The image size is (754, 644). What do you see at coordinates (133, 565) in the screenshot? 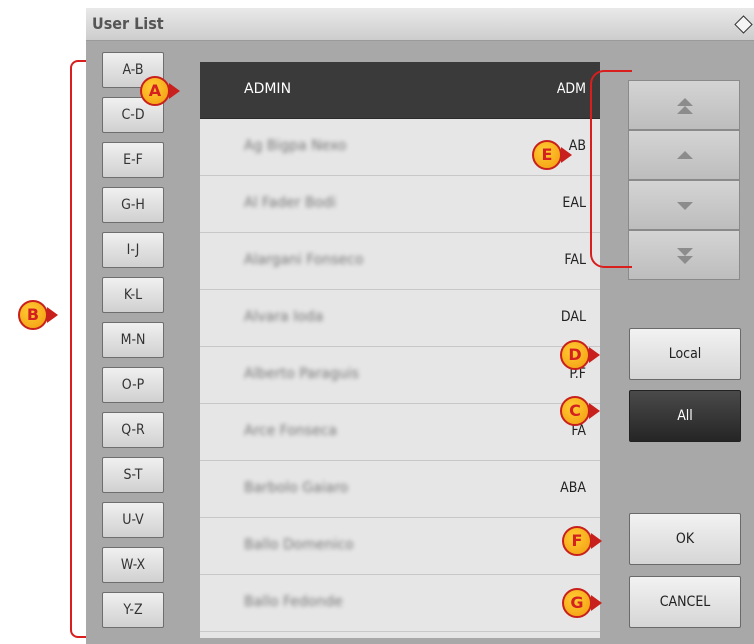
I see `alphabet-button-w-x: W-X` at bounding box center [133, 565].